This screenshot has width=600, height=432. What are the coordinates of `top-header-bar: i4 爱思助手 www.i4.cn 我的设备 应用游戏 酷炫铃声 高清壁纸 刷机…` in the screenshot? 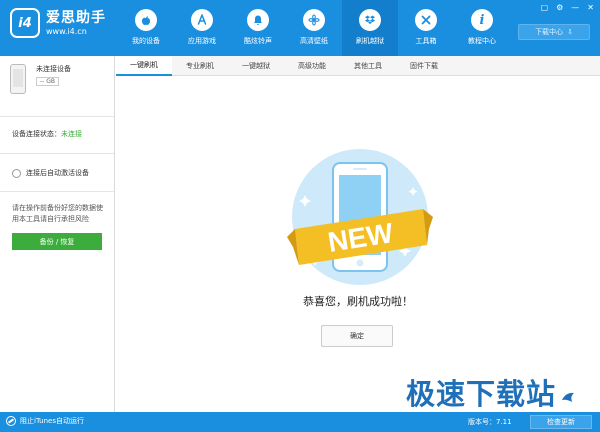 It's located at (300, 28).